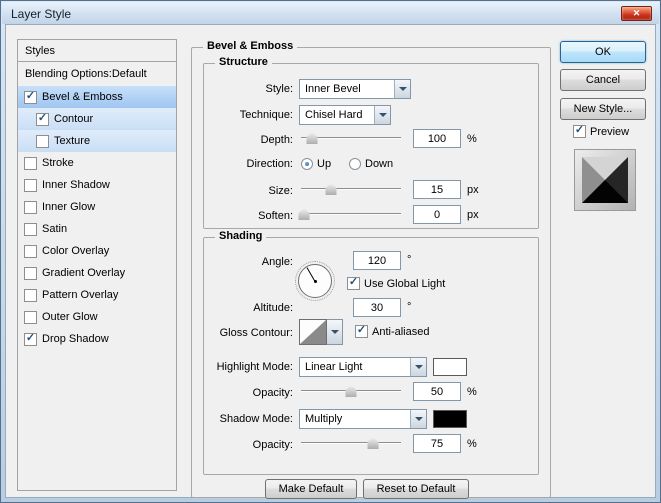 The height and width of the screenshot is (503, 661). Describe the element at coordinates (355, 89) in the screenshot. I see `style-select: Inner Bevel` at that location.